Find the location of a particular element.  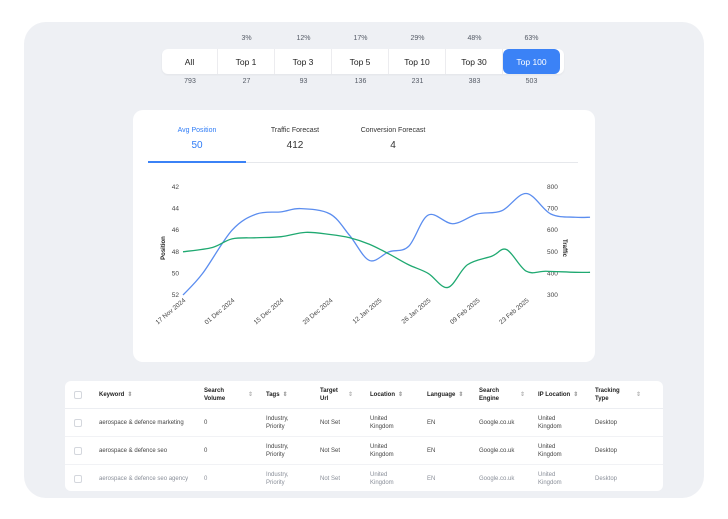

header-label: Location is located at coordinates (382, 394).